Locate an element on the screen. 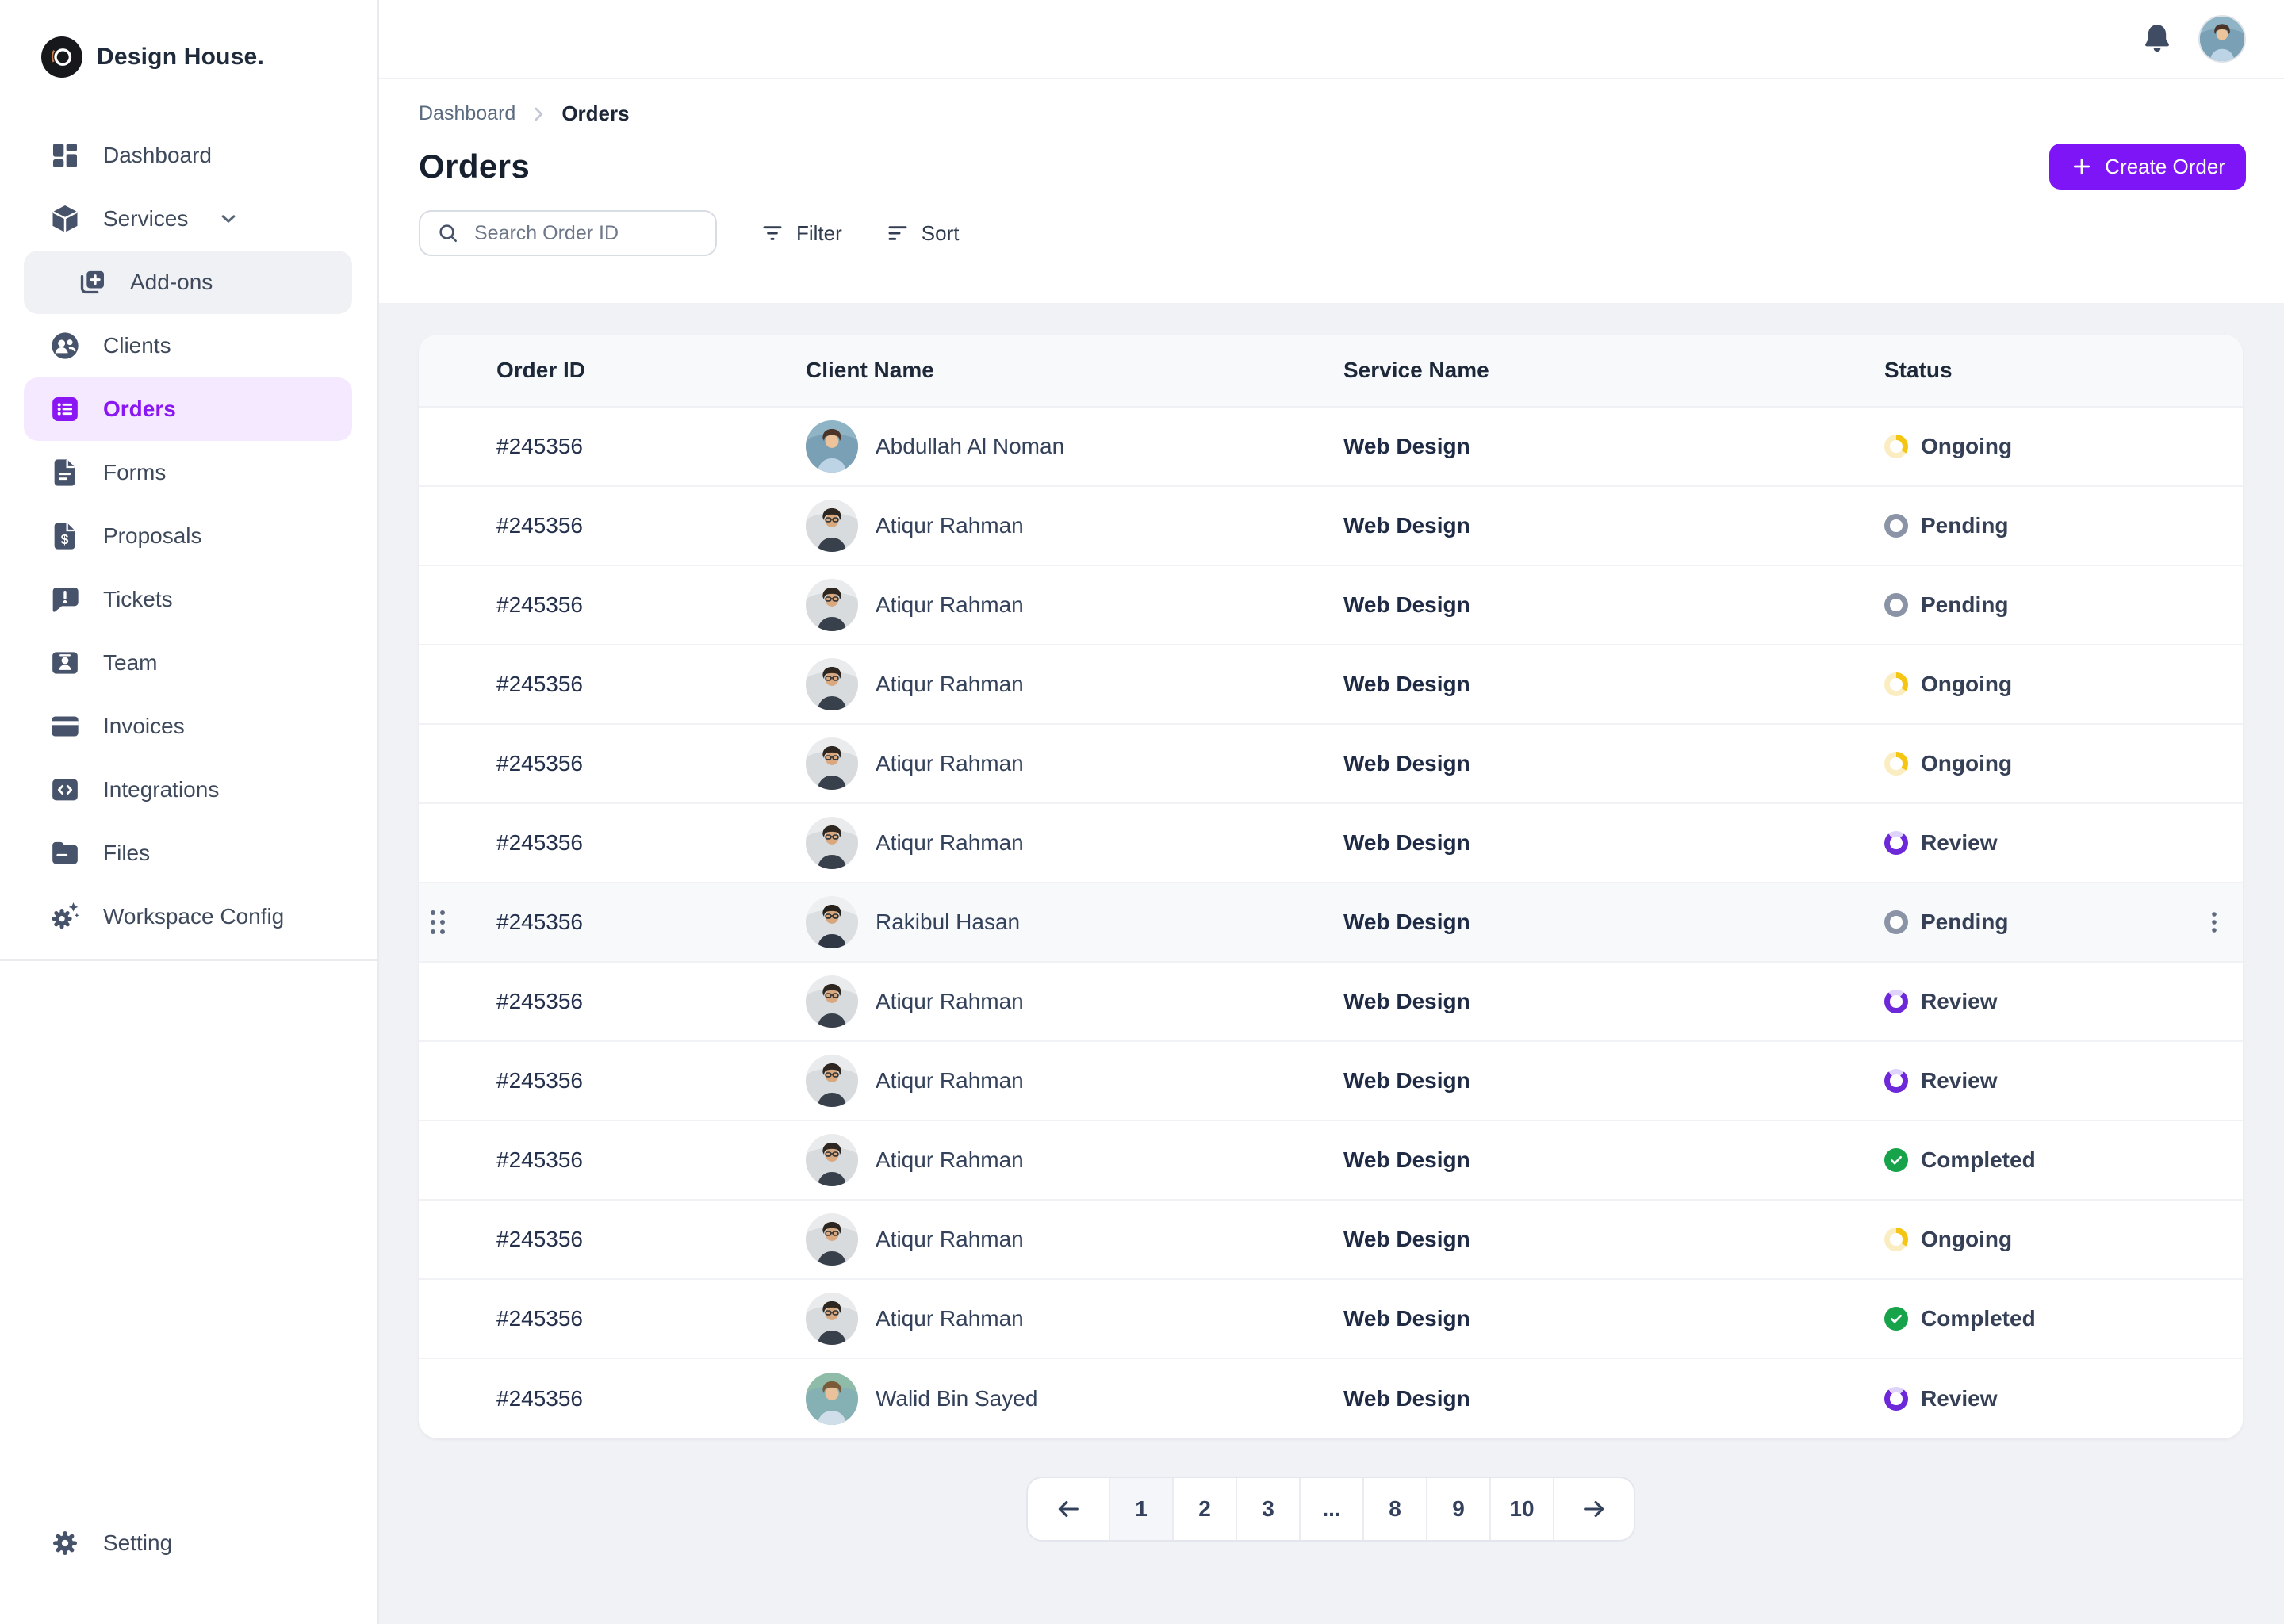 This screenshot has height=1624, width=2284. sidebar-item-label: Add-ons is located at coordinates (171, 282).